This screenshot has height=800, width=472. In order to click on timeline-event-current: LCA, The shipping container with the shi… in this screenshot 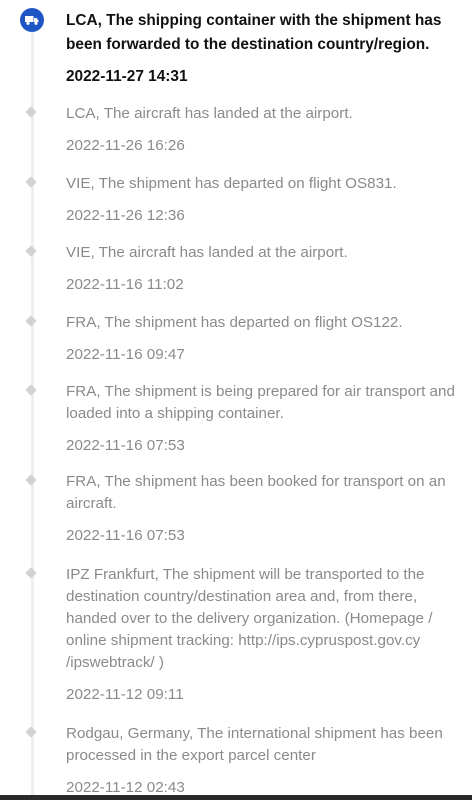, I will do `click(261, 48)`.